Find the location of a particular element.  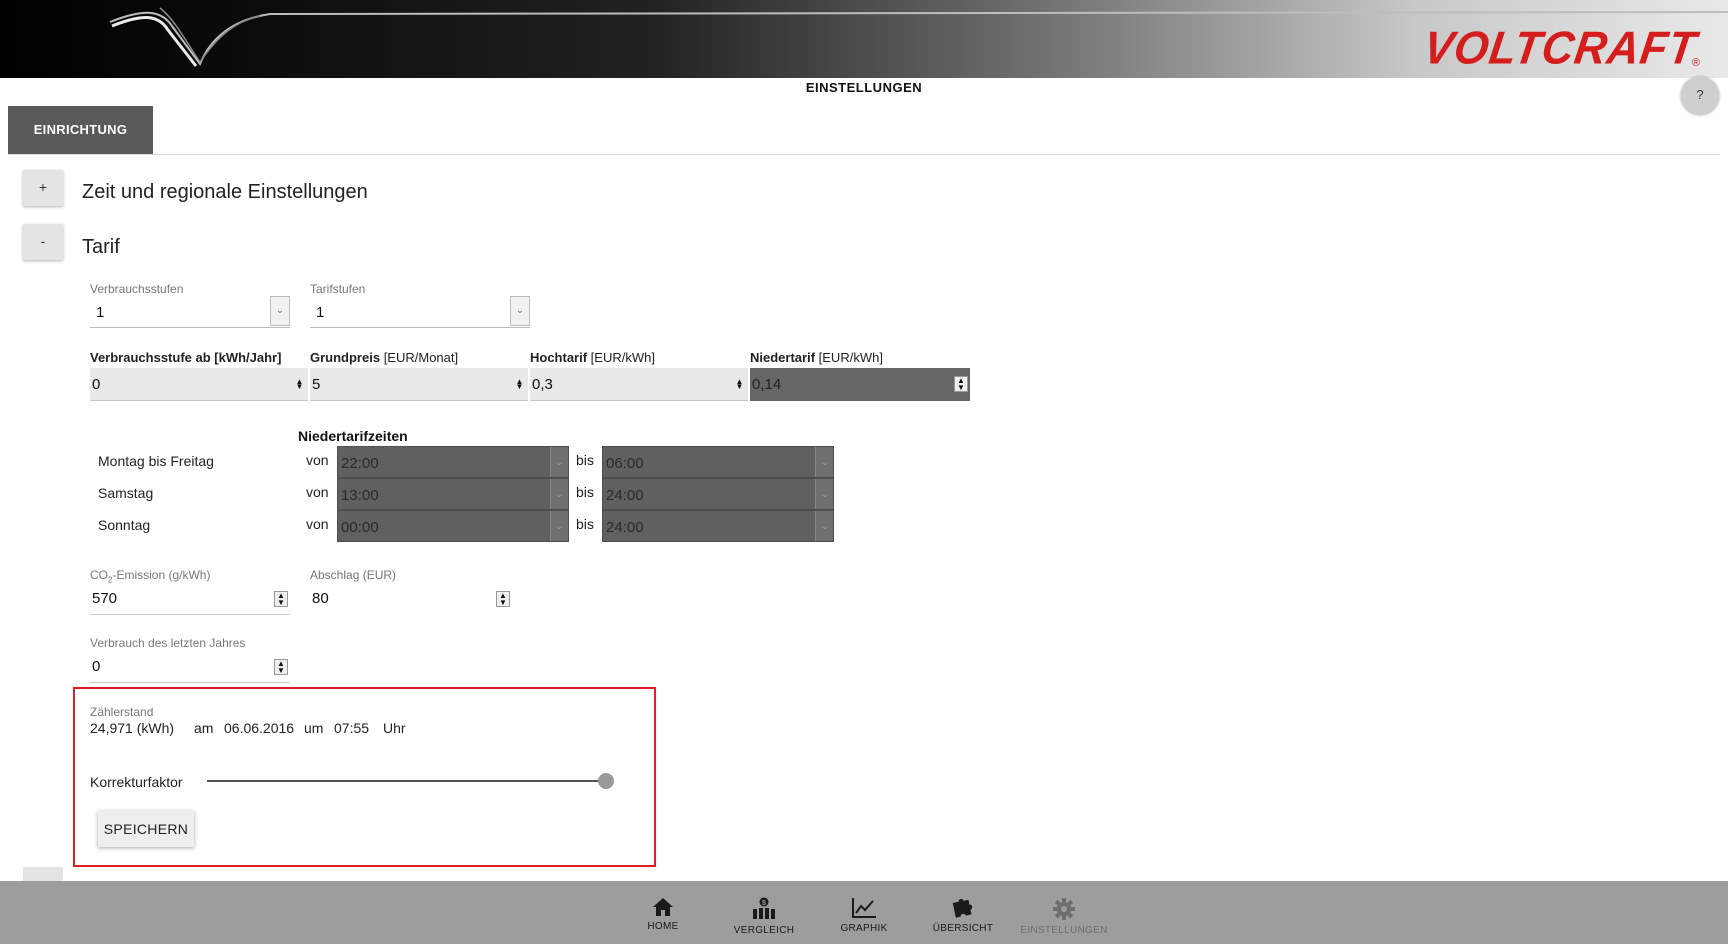

day-label-weekday: Montag bis Freitag is located at coordinates (156, 461).